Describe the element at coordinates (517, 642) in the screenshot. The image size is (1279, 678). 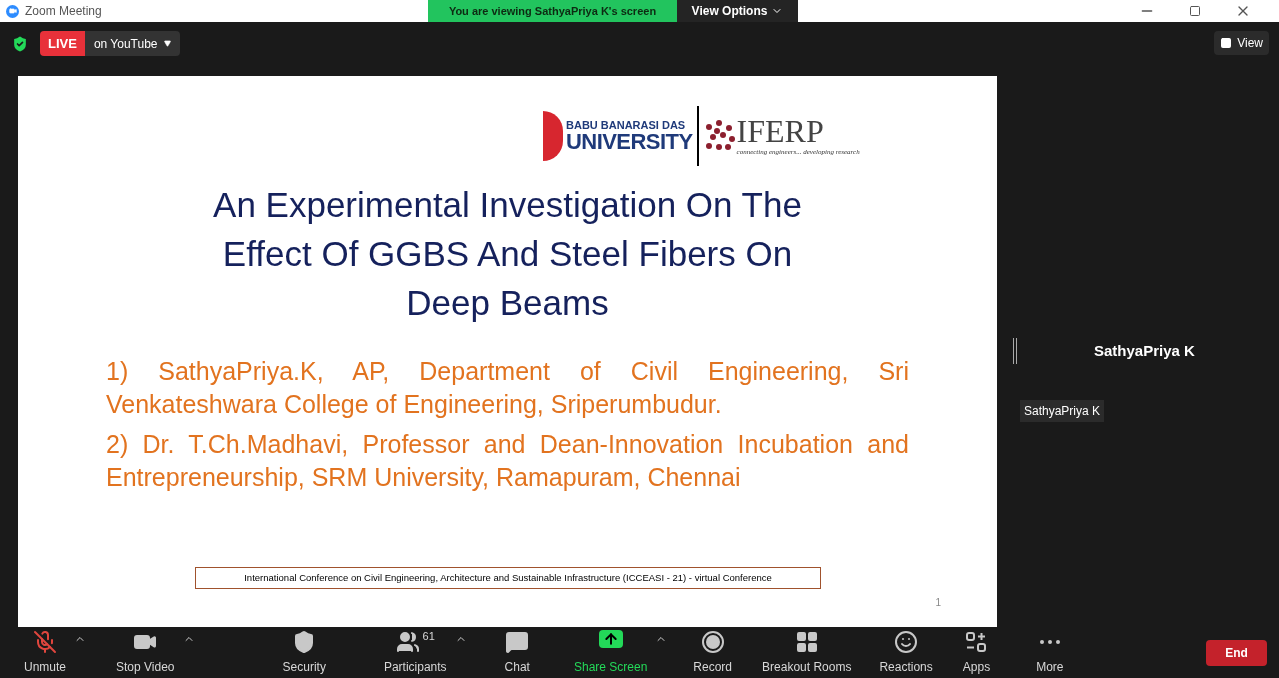
I see `chat-bubble-icon` at that location.